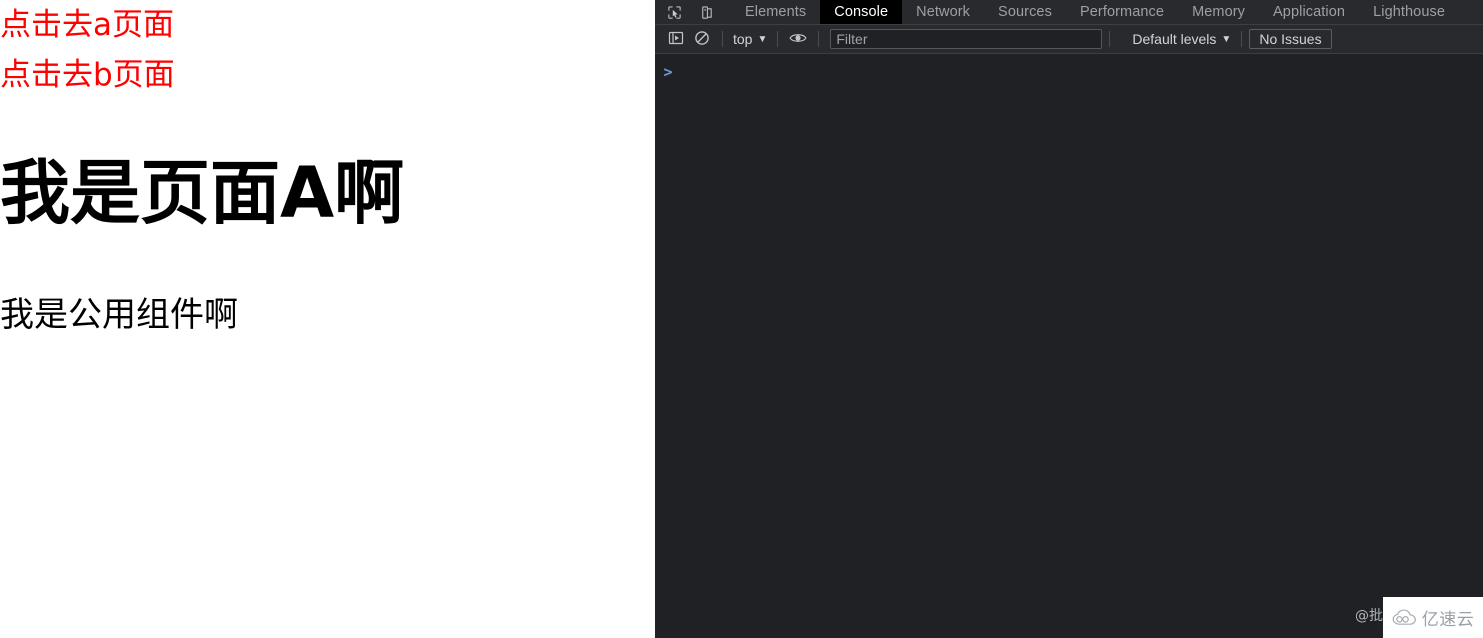 Image resolution: width=1483 pixels, height=638 pixels. Describe the element at coordinates (1448, 620) in the screenshot. I see `brand-watermark-label: 亿速云` at that location.